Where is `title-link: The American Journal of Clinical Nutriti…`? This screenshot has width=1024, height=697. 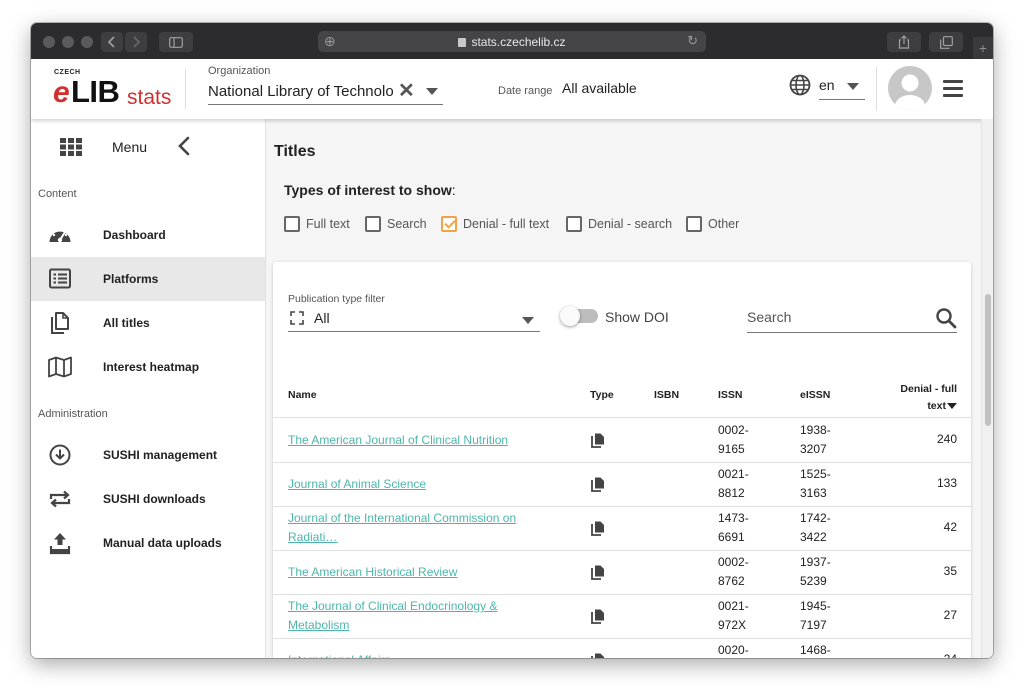
title-link: The American Journal of Clinical Nutriti… is located at coordinates (422, 440).